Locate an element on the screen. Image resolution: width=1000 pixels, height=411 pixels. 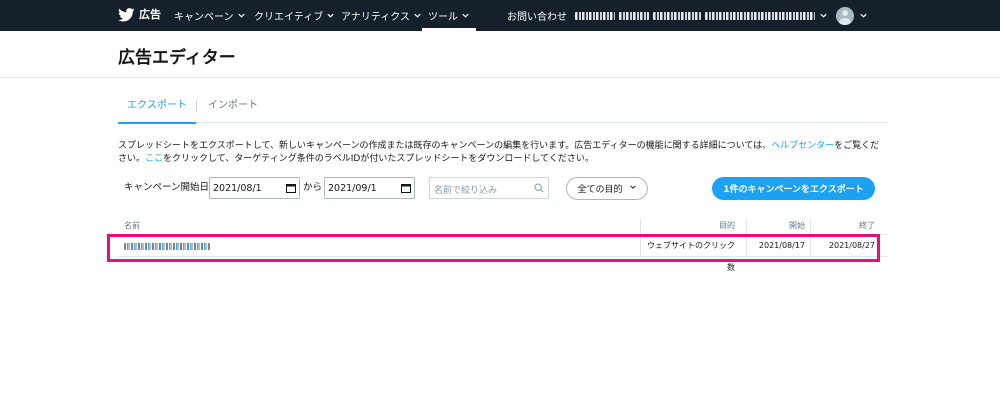
nav-tools: ツール is located at coordinates (449, 15).